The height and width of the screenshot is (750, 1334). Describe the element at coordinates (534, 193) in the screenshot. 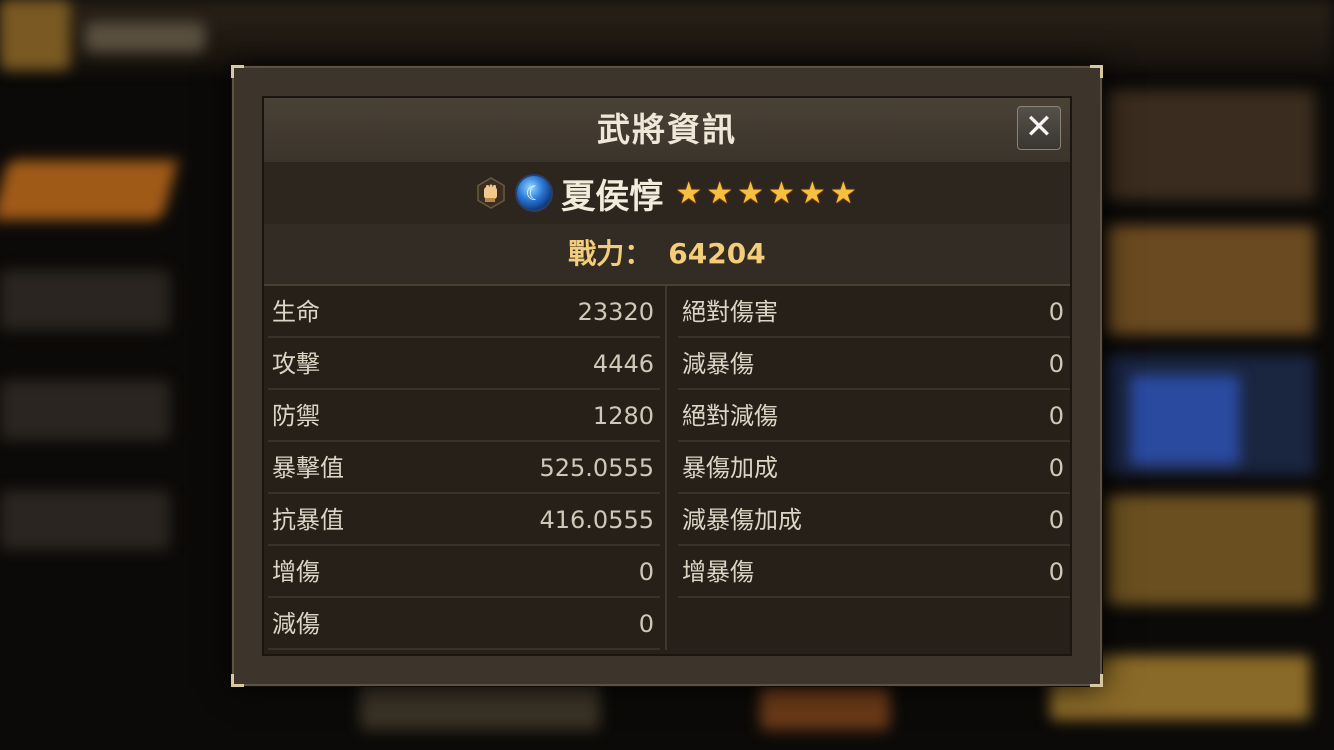

I see `water-moon-icon: ☾` at that location.